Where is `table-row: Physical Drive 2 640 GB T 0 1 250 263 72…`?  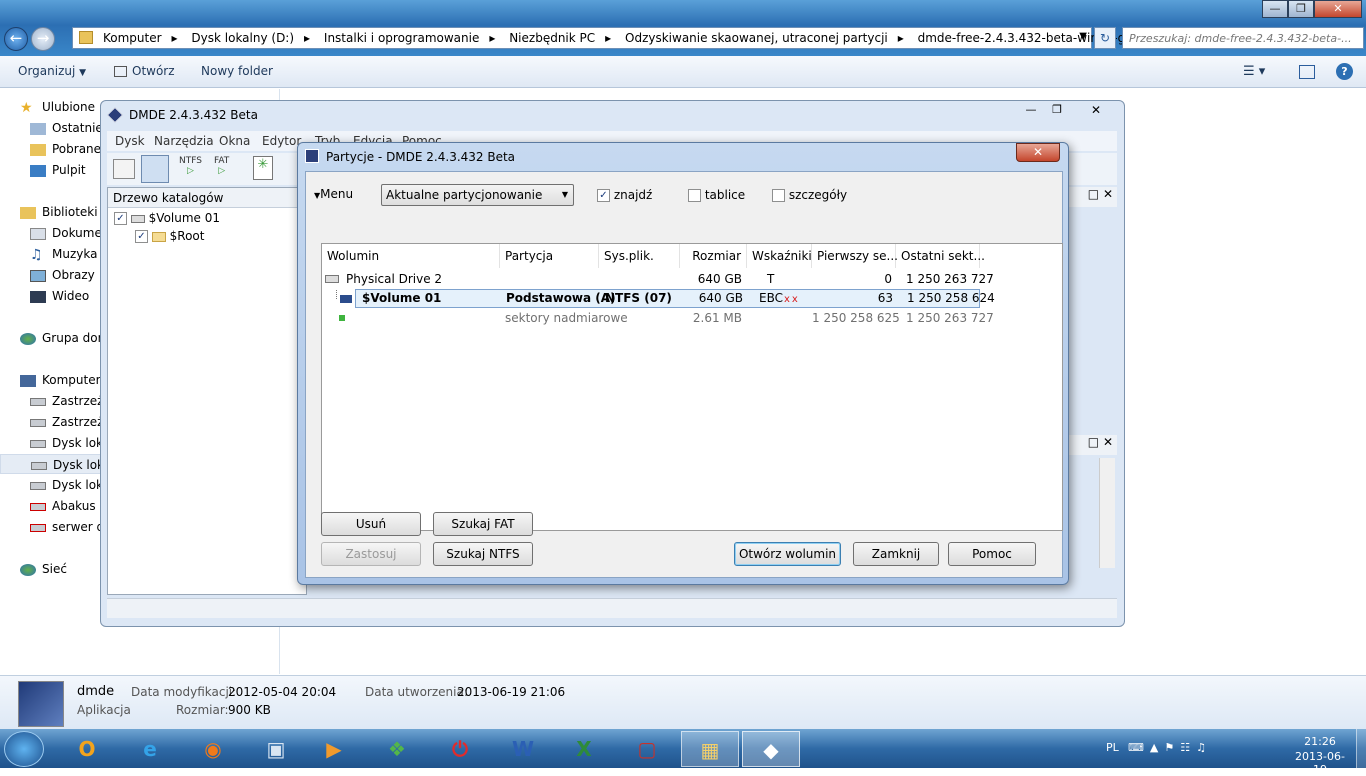
table-row: Physical Drive 2 640 GB T 0 1 250 263 72… is located at coordinates (692, 279).